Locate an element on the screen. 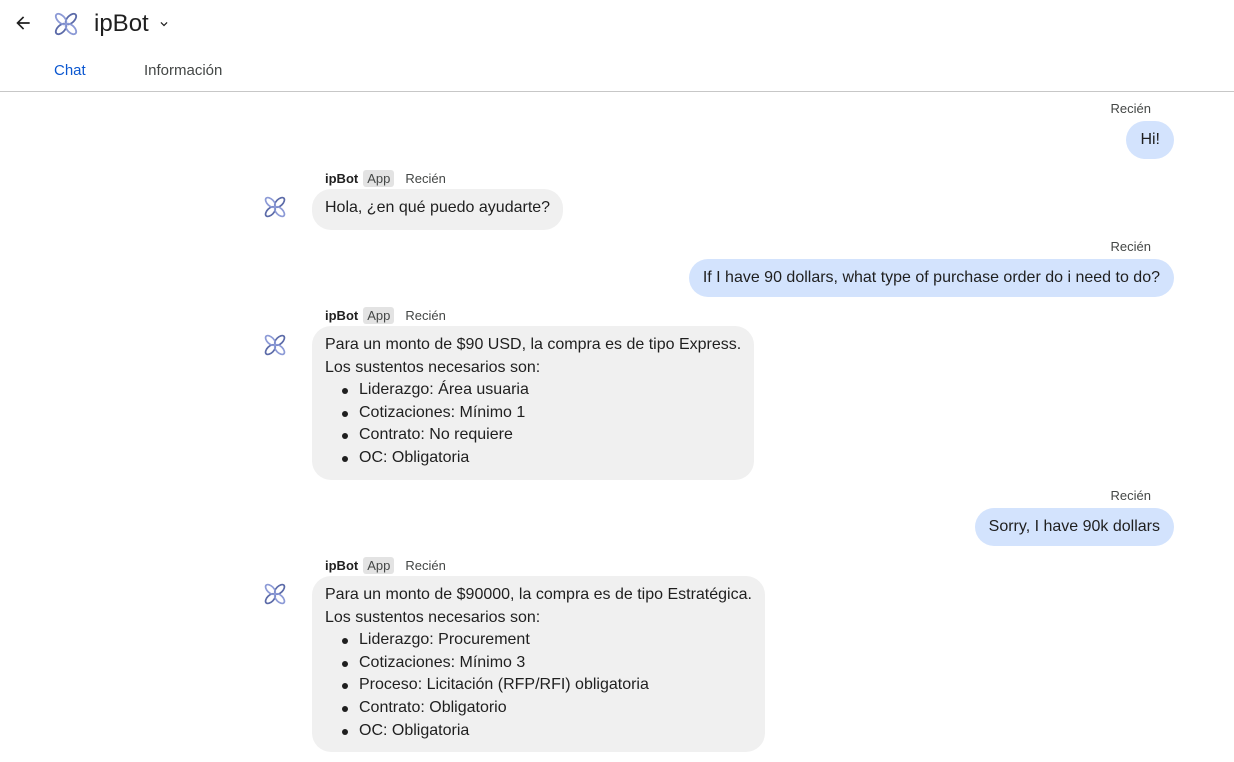 This screenshot has height=762, width=1234. tab-informacion: Información is located at coordinates (183, 70).